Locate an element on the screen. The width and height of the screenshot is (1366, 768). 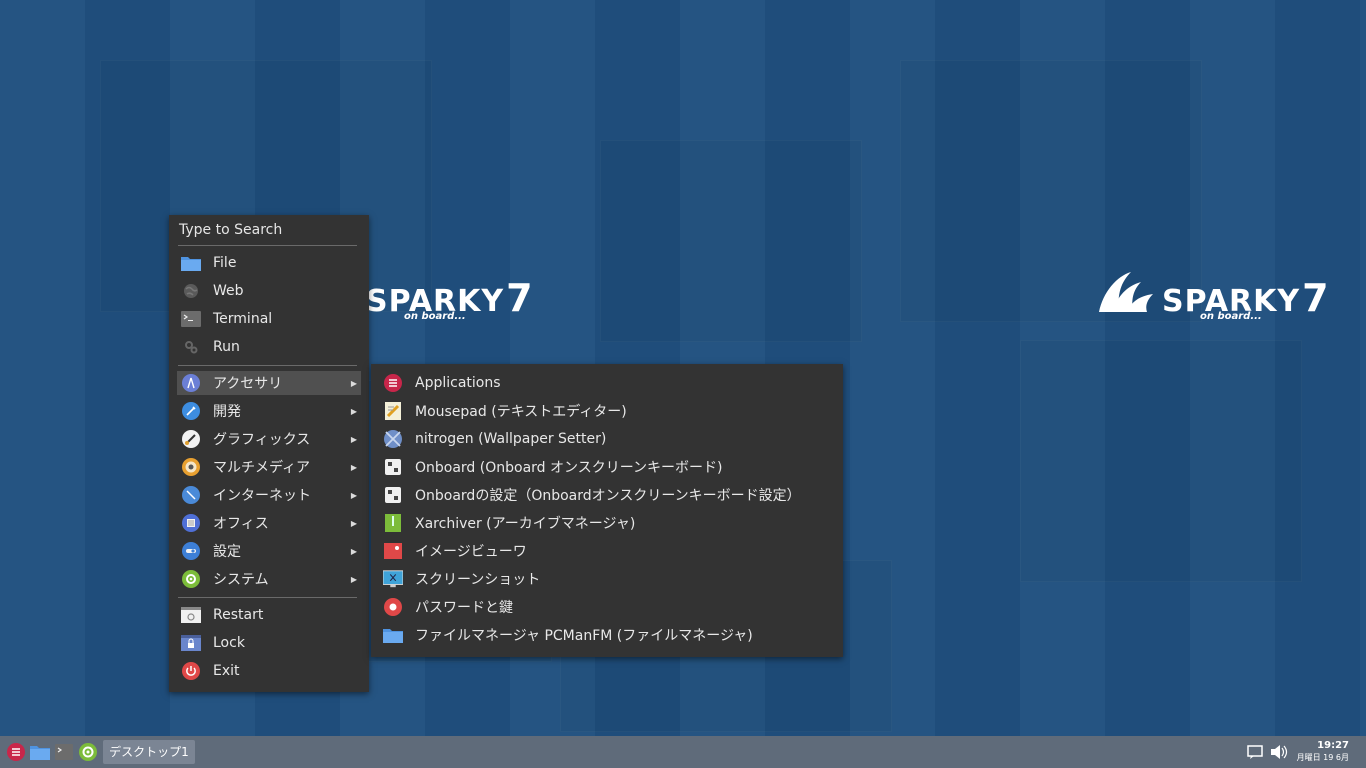
office-icon is located at coordinates (191, 523).